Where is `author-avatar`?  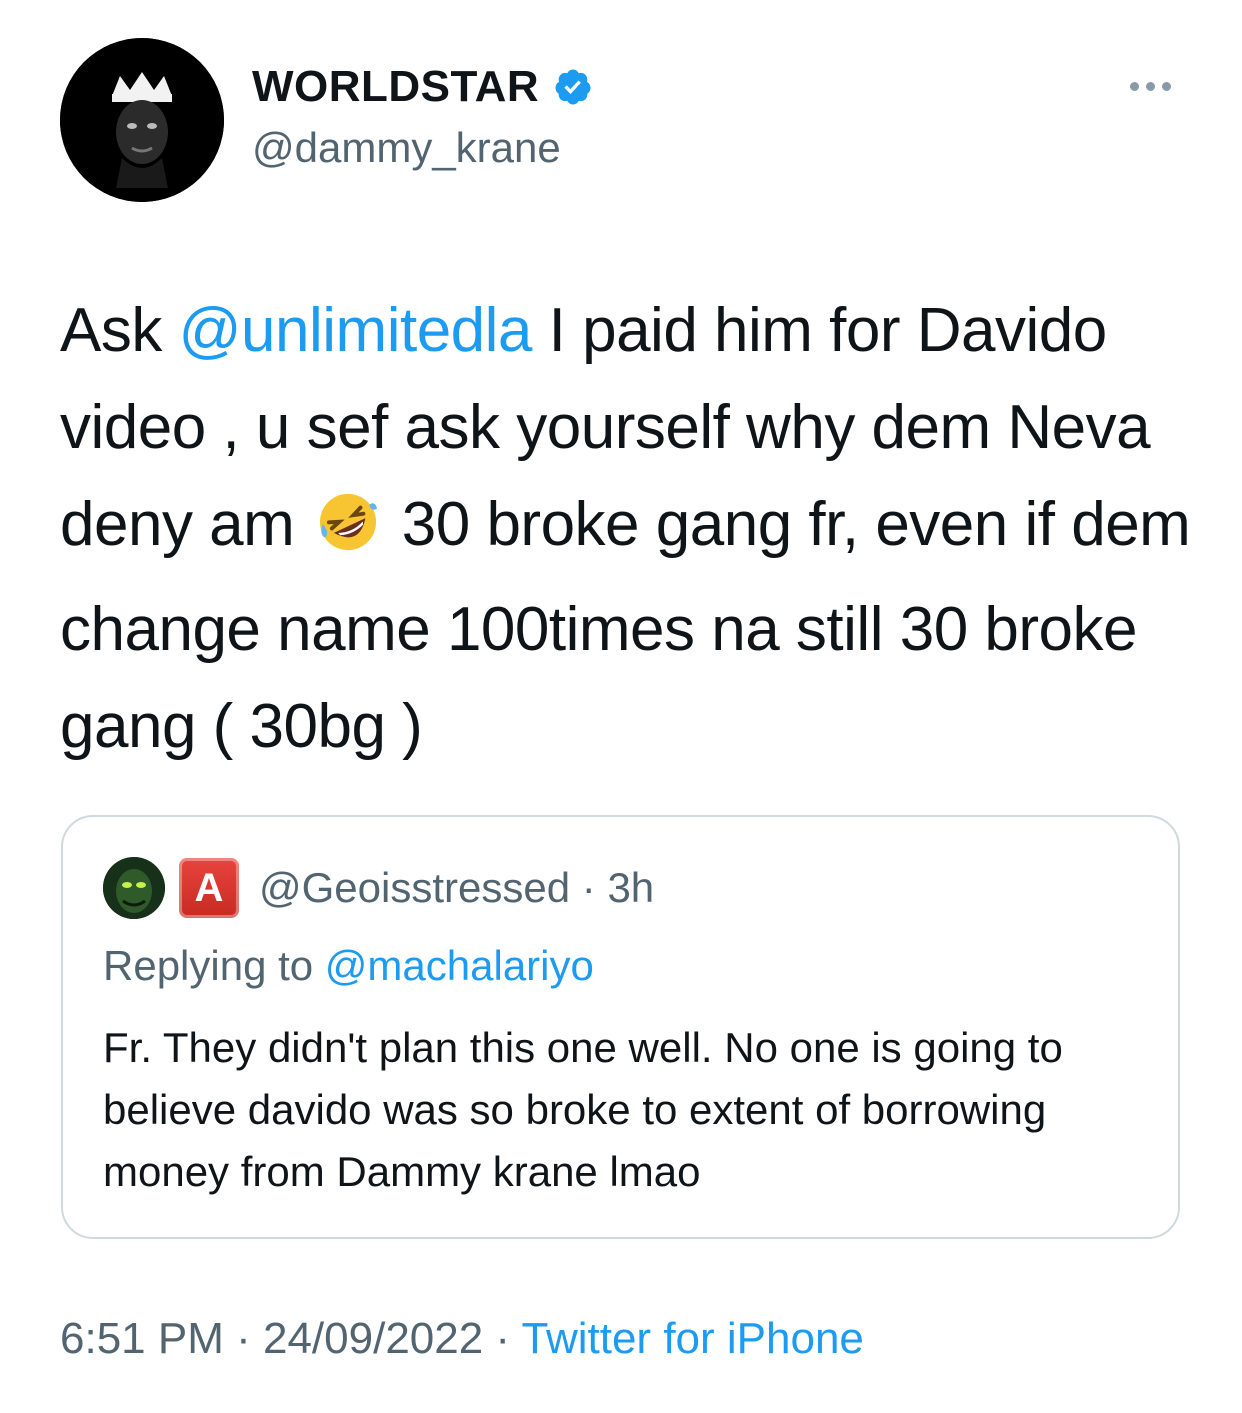
author-avatar is located at coordinates (142, 120).